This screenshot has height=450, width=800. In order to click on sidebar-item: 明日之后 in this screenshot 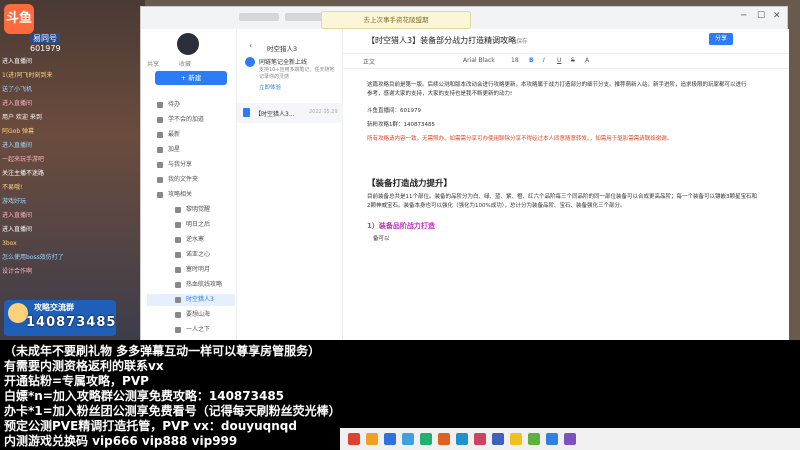, I will do `click(192, 223)`.